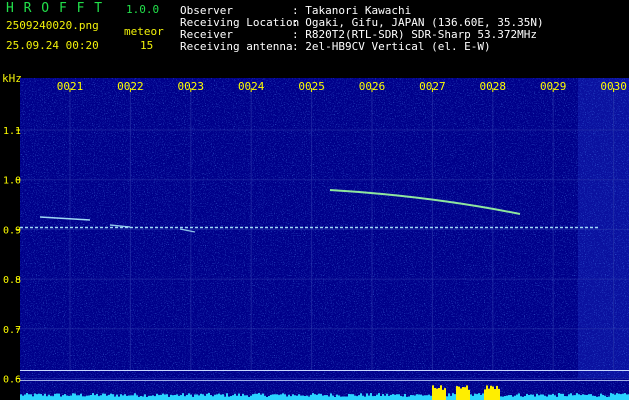 This screenshot has width=629, height=400. Describe the element at coordinates (613, 86) in the screenshot. I see `time-label: 0030` at that location.